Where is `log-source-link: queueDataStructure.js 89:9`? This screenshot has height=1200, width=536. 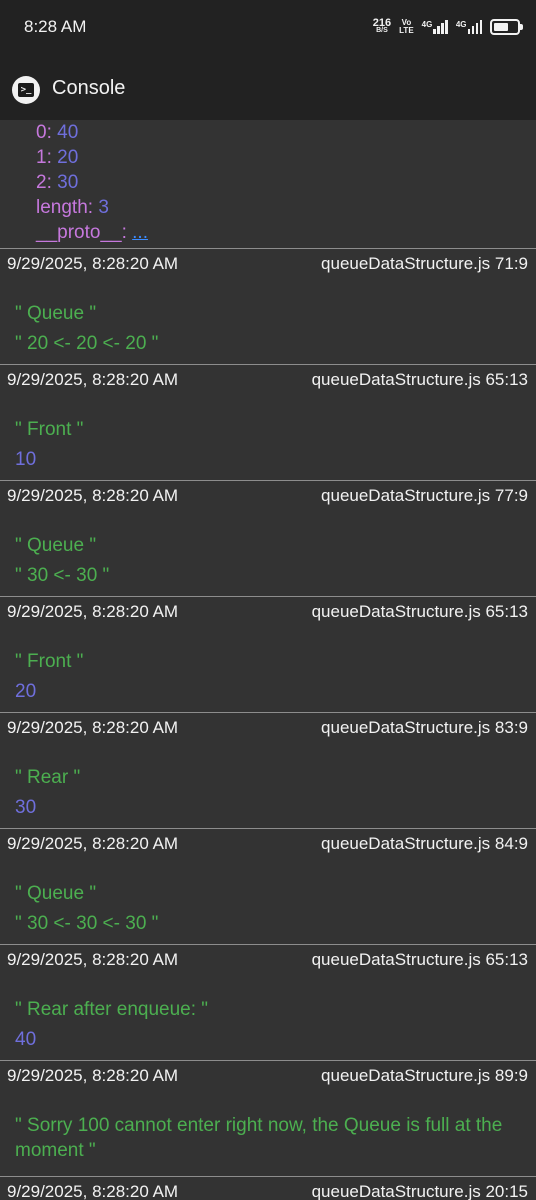 log-source-link: queueDataStructure.js 89:9 is located at coordinates (424, 1077).